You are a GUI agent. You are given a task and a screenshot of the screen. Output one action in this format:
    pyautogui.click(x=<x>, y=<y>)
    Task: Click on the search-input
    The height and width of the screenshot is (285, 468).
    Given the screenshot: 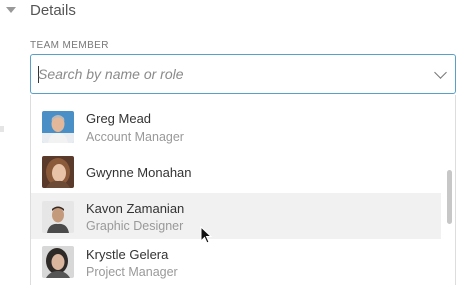 What is the action you would take?
    pyautogui.click(x=228, y=74)
    